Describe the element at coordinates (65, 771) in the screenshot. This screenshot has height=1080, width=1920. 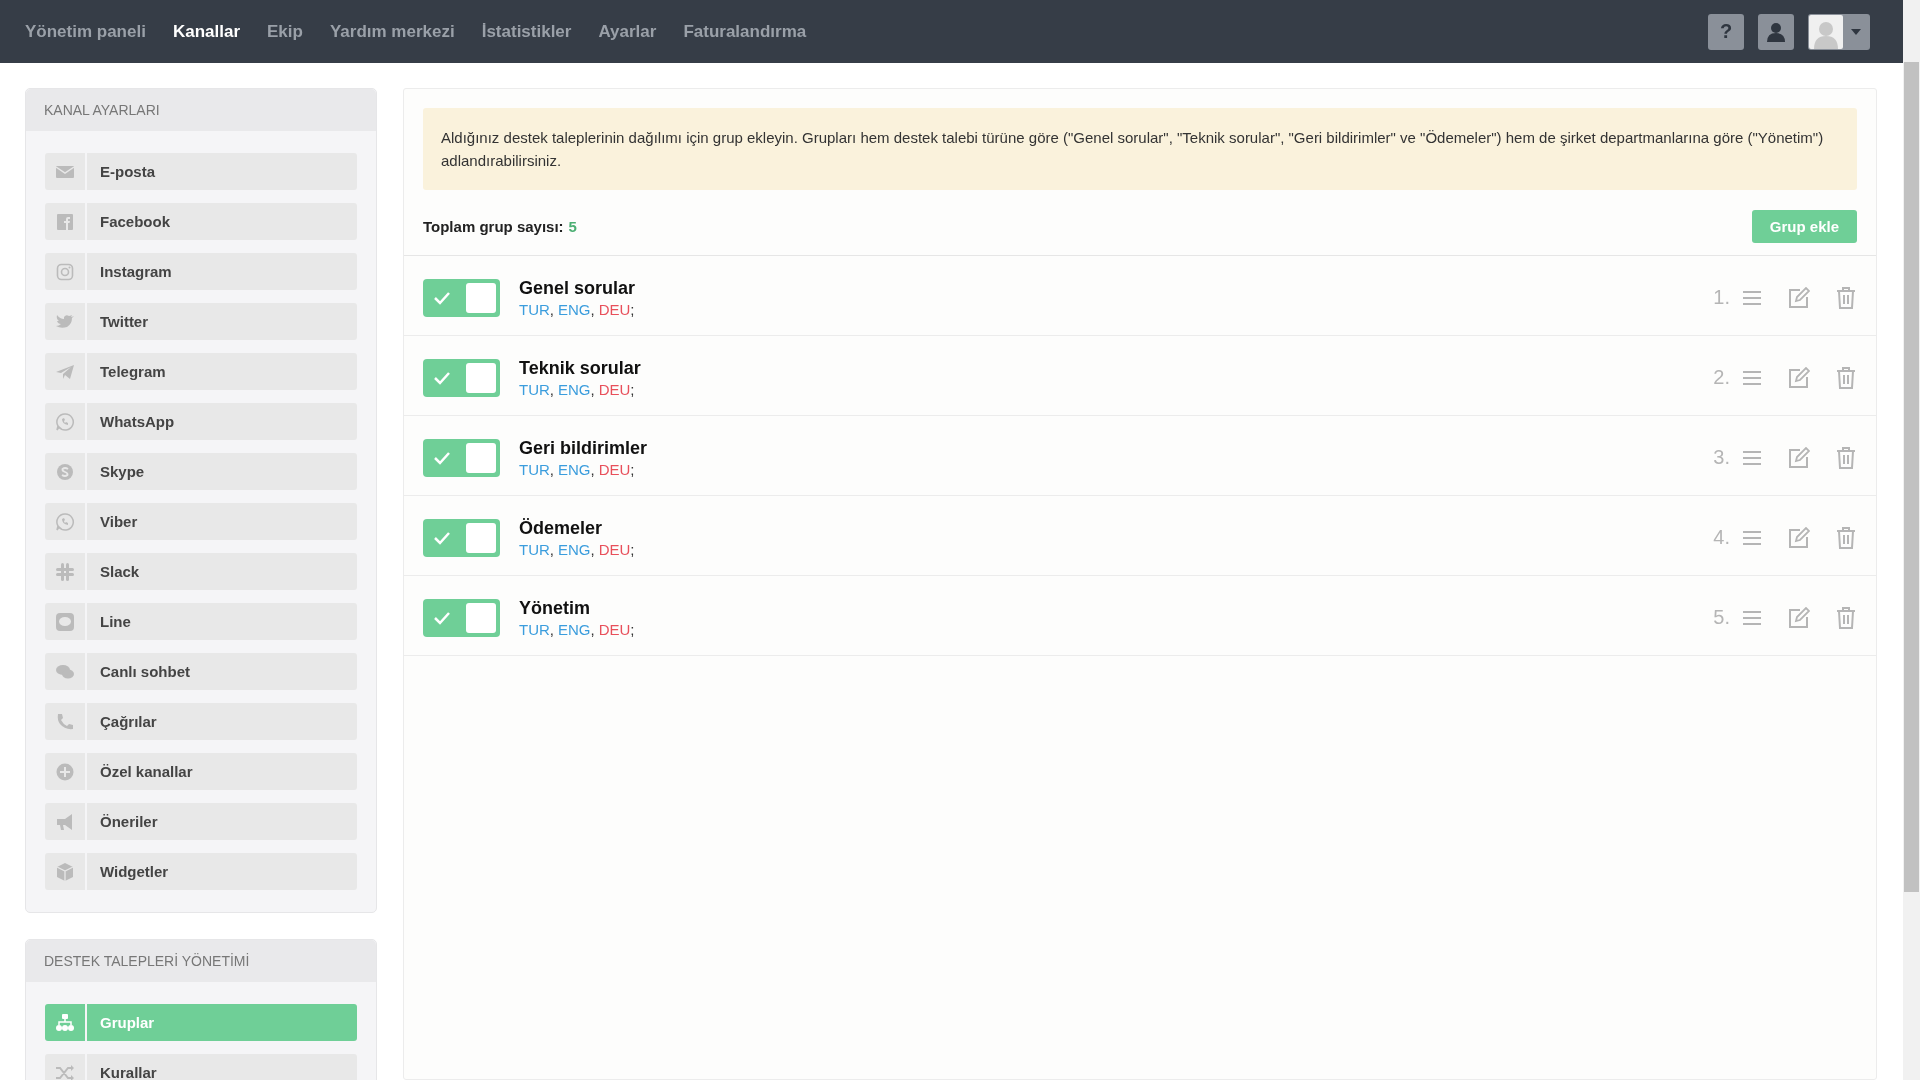
I see `plus-icon` at that location.